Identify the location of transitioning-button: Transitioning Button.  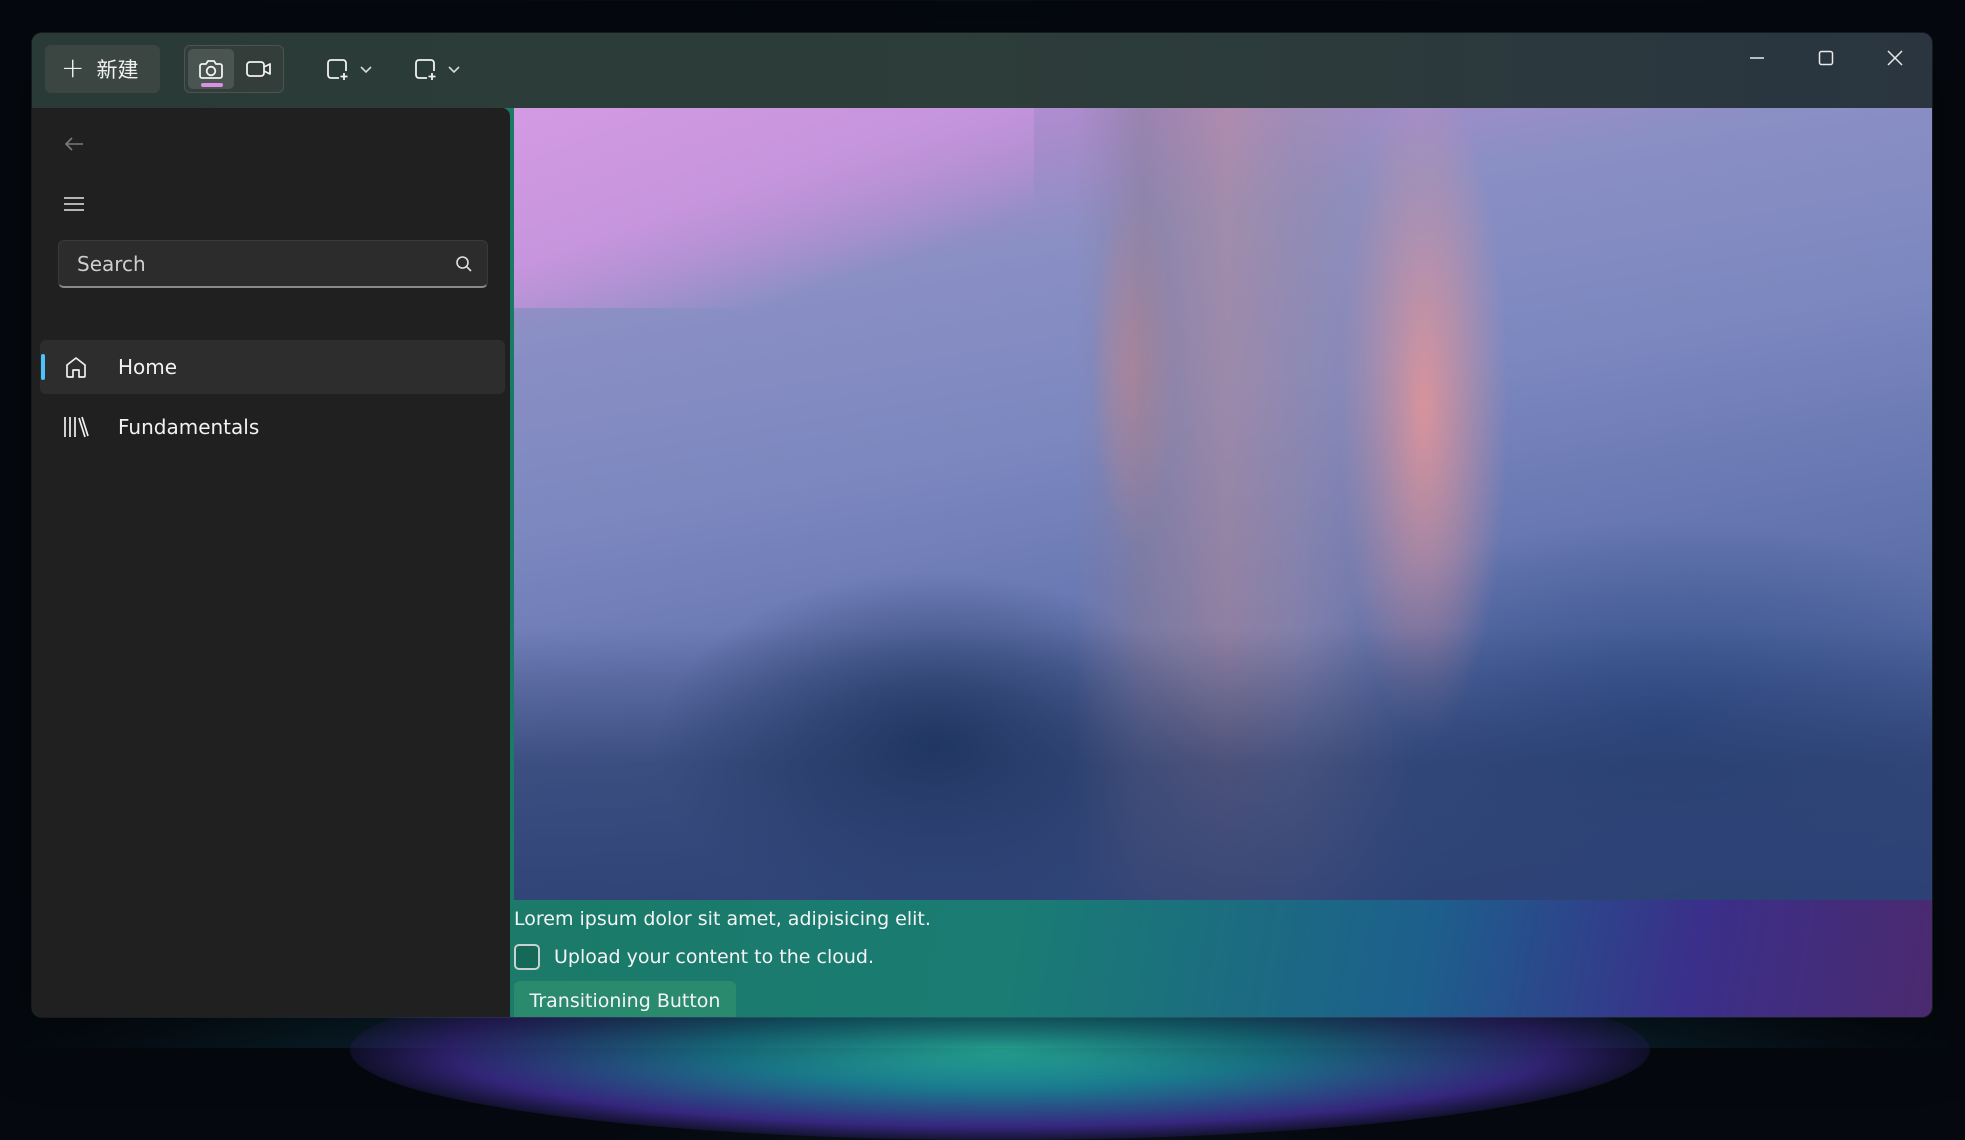
(625, 999).